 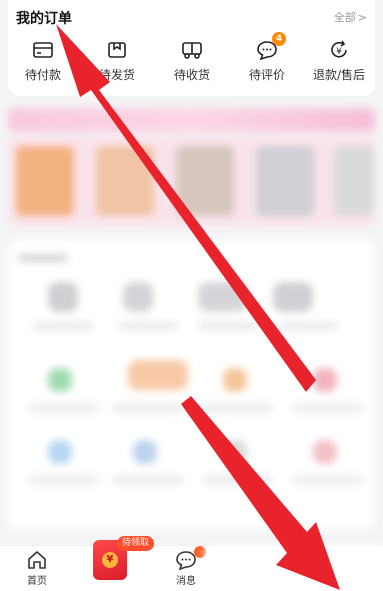 I want to click on refund-icon: ¥, so click(x=339, y=49).